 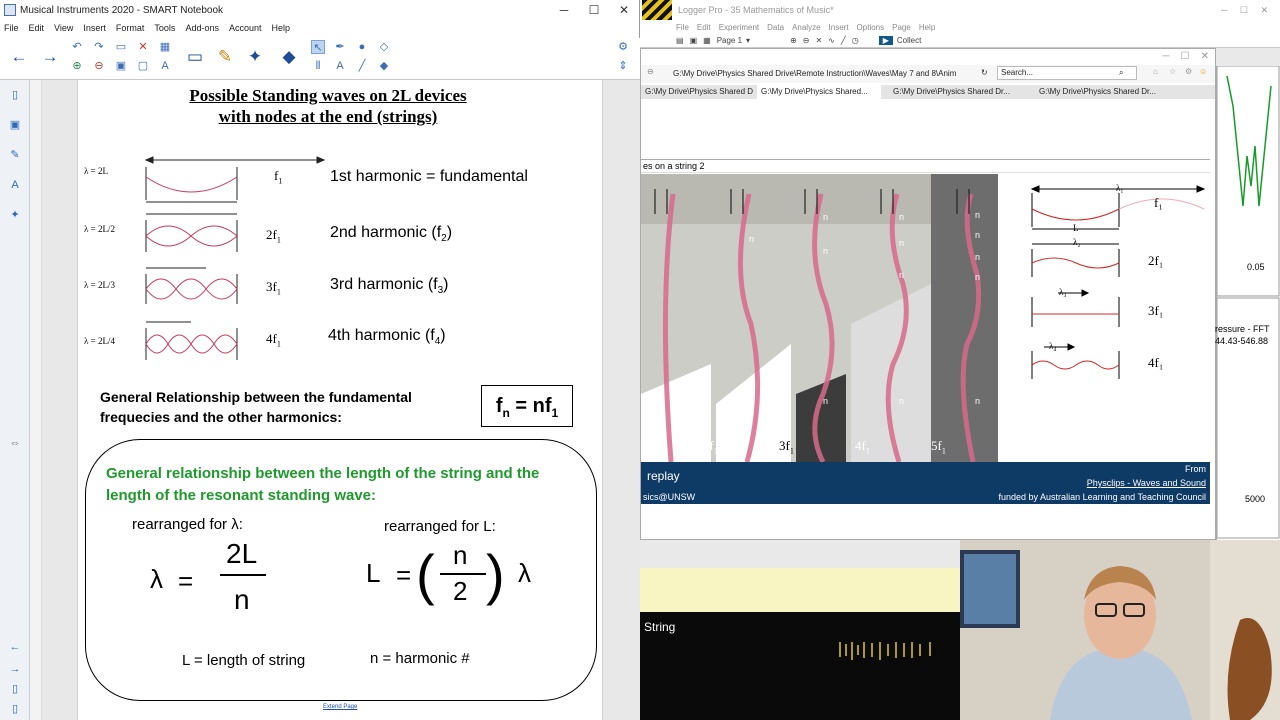 What do you see at coordinates (195, 57) in the screenshot?
I see `capture-icon: ▭` at bounding box center [195, 57].